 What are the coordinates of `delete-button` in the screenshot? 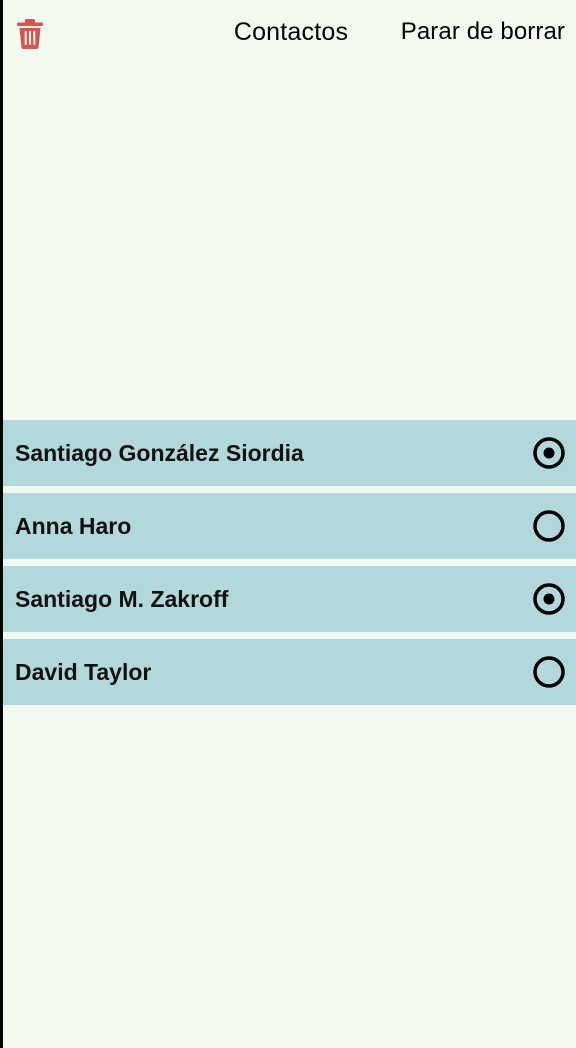 It's located at (30, 34).